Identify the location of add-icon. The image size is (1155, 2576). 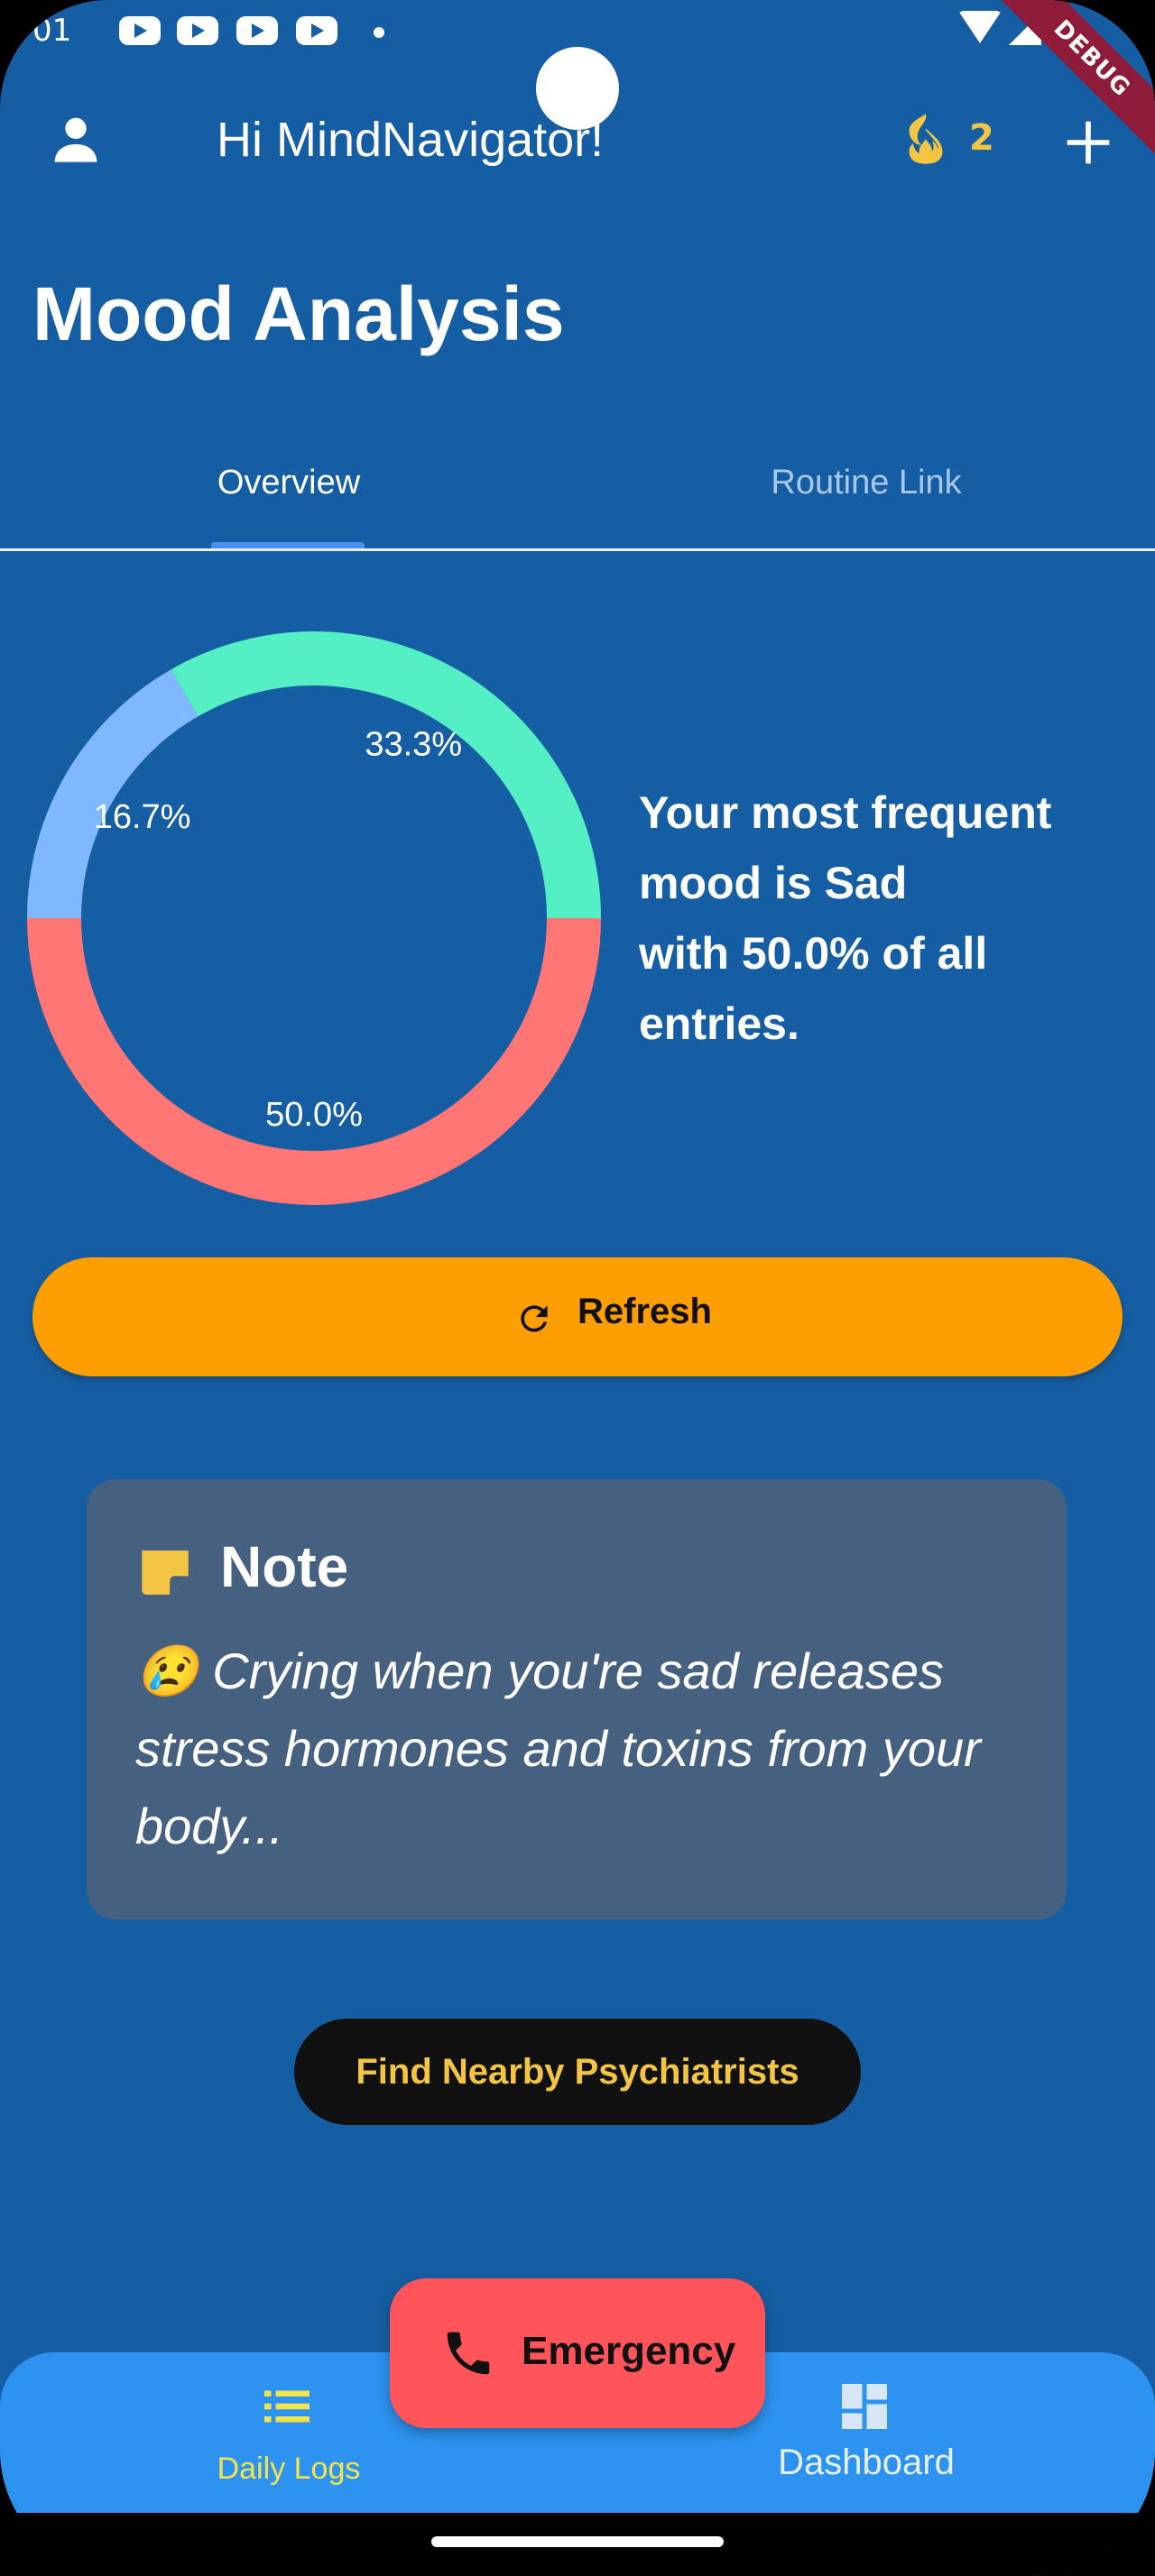
(1088, 143).